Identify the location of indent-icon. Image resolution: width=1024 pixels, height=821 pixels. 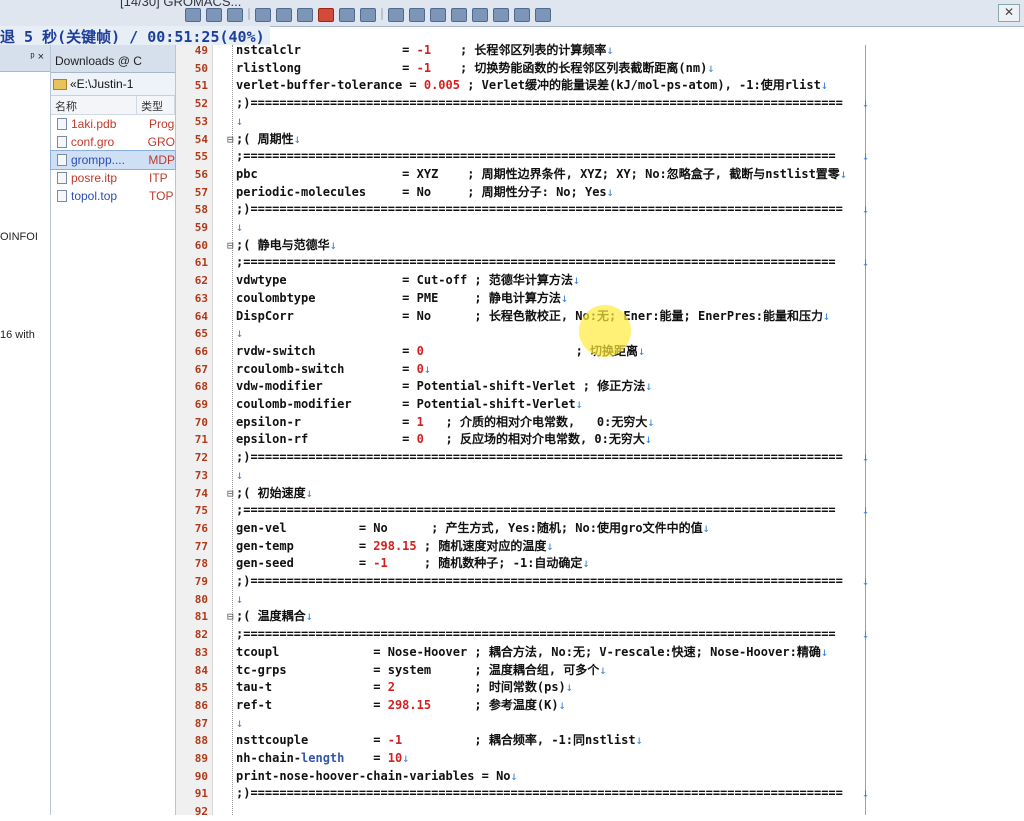
(459, 15).